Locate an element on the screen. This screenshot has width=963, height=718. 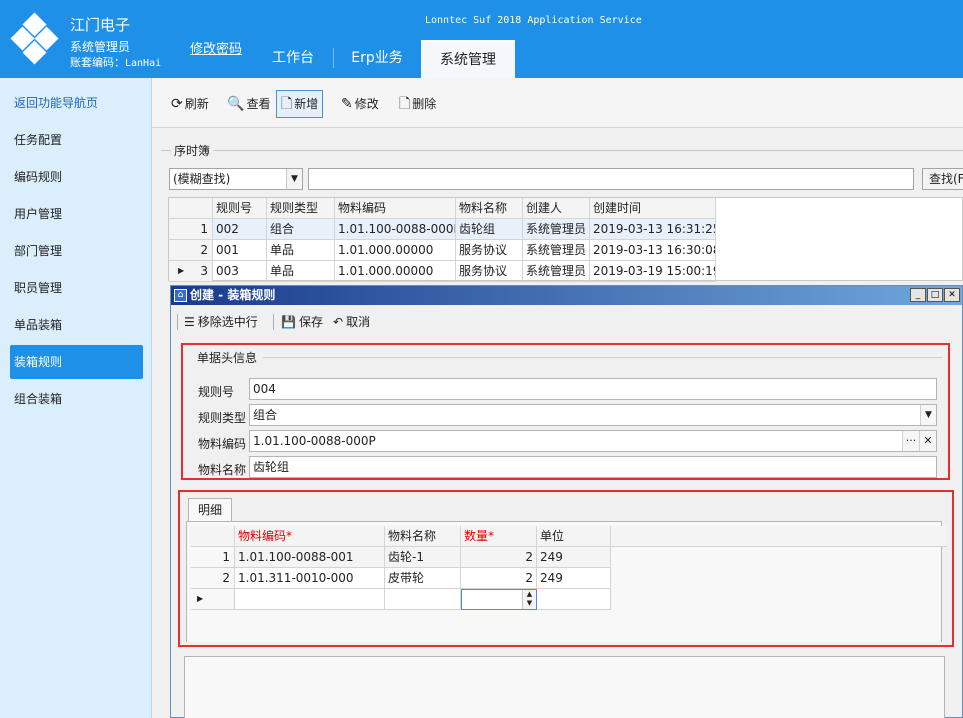
rule-type-select: 组合 ▼ is located at coordinates (593, 415).